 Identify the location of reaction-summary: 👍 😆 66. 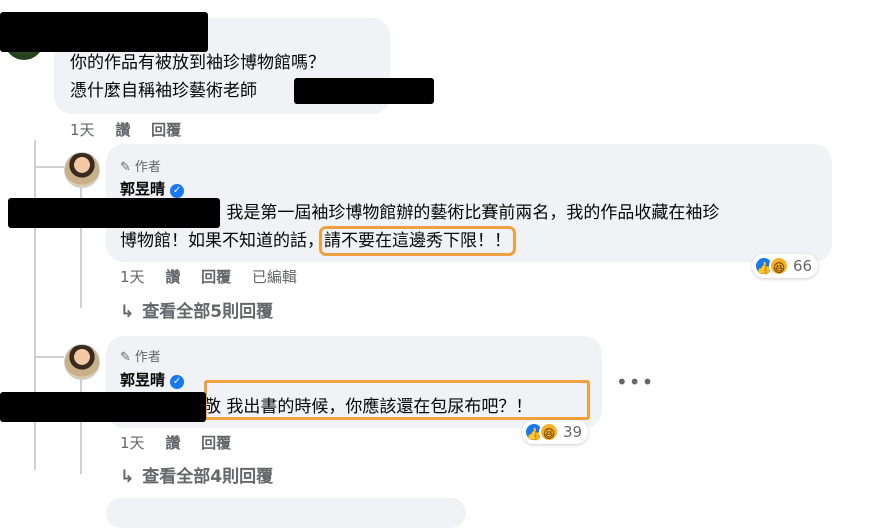
(785, 266).